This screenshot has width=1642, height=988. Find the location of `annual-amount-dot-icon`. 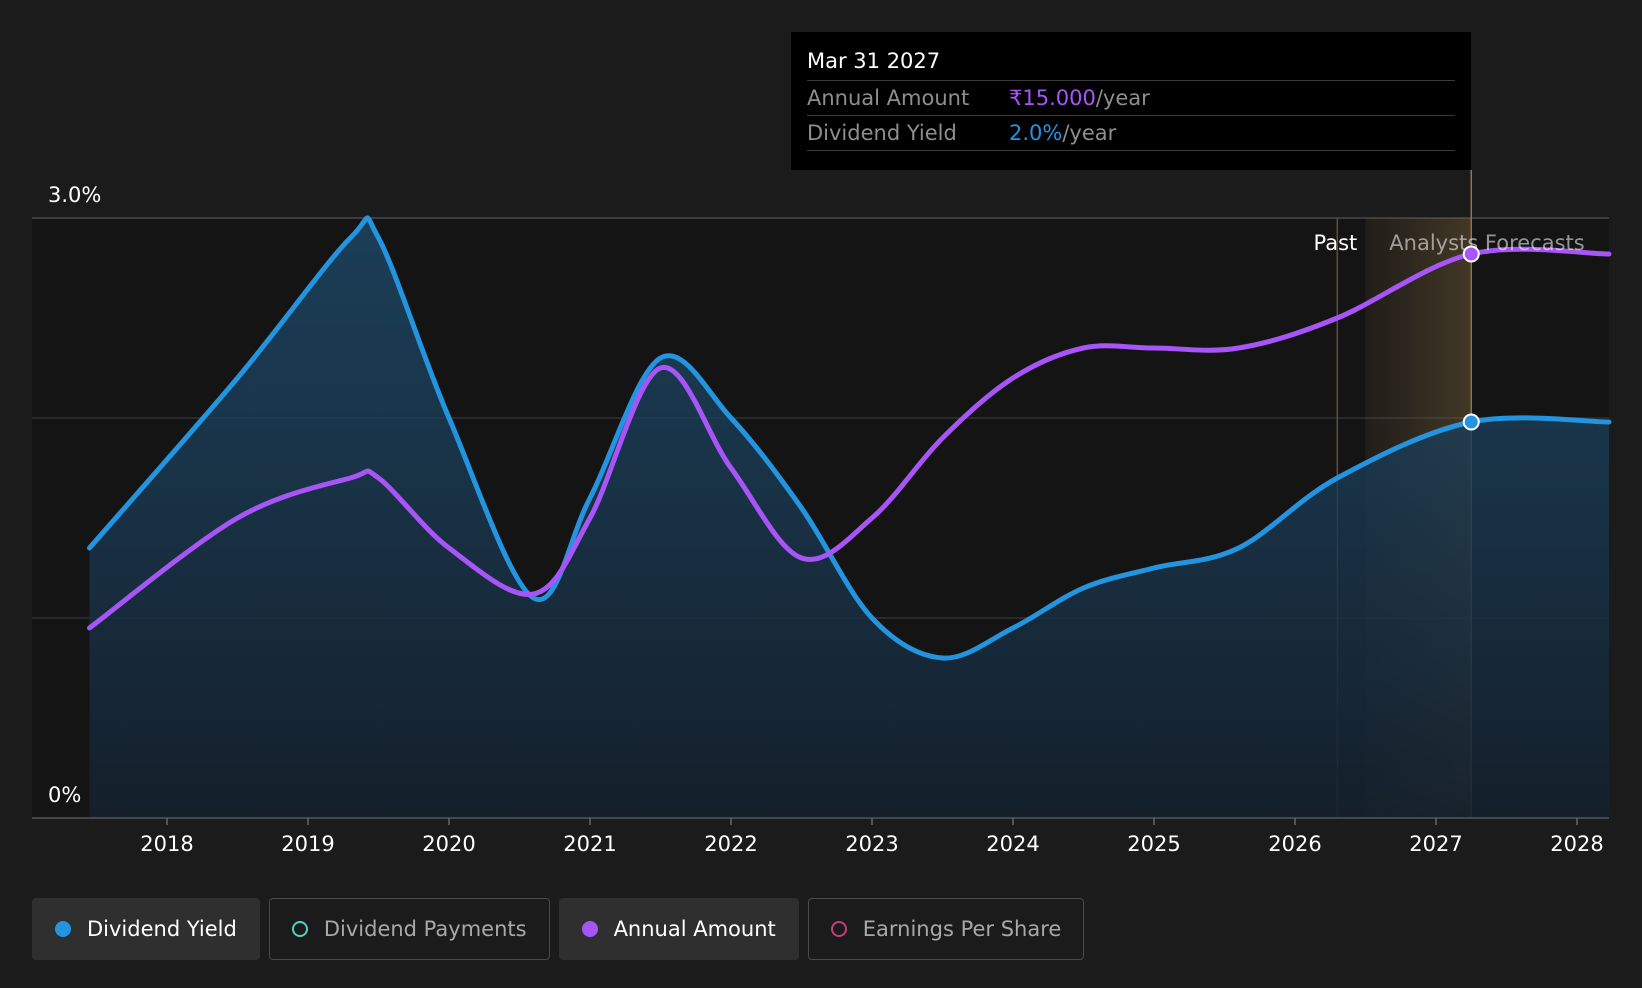

annual-amount-dot-icon is located at coordinates (589, 929).